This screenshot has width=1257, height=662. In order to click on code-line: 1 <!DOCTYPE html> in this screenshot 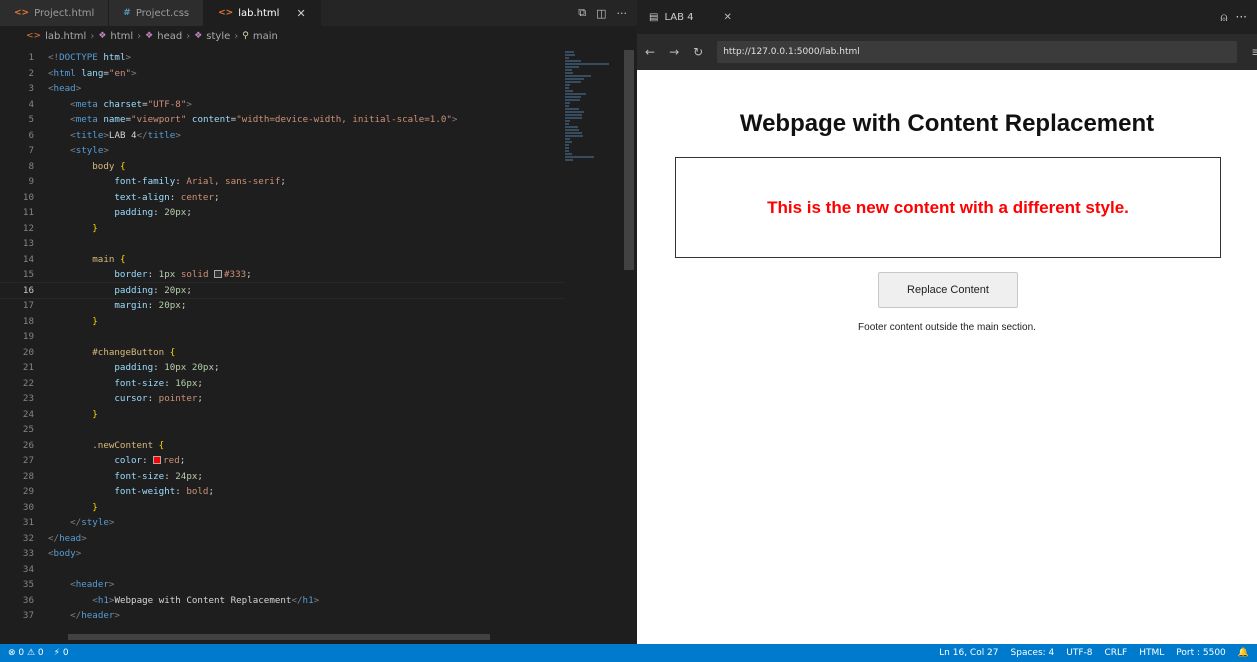, I will do `click(282, 58)`.